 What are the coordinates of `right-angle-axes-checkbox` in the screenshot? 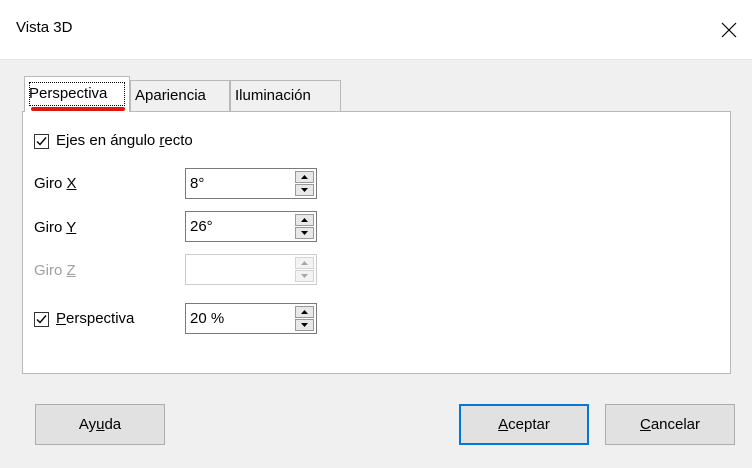 It's located at (41, 141).